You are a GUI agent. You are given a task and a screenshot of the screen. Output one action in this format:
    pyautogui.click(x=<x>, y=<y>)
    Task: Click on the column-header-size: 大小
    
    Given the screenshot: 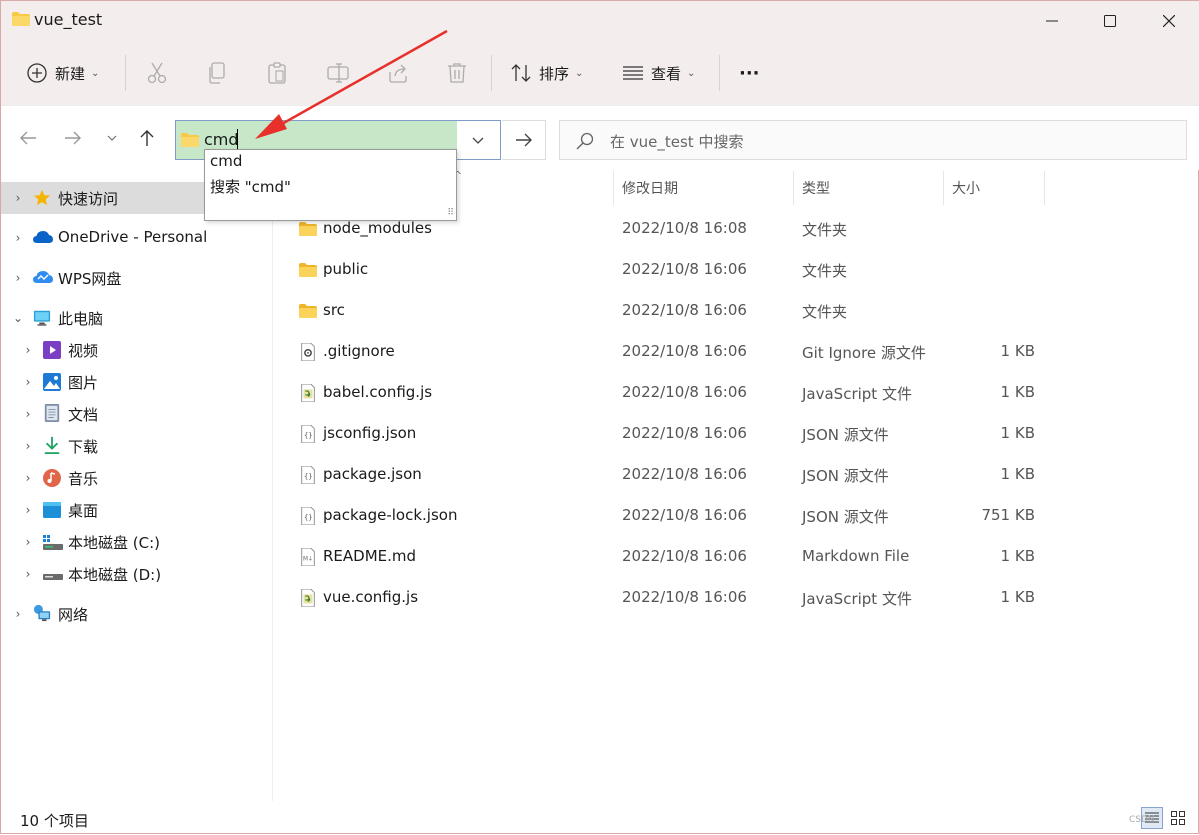 What is the action you would take?
    pyautogui.click(x=966, y=188)
    